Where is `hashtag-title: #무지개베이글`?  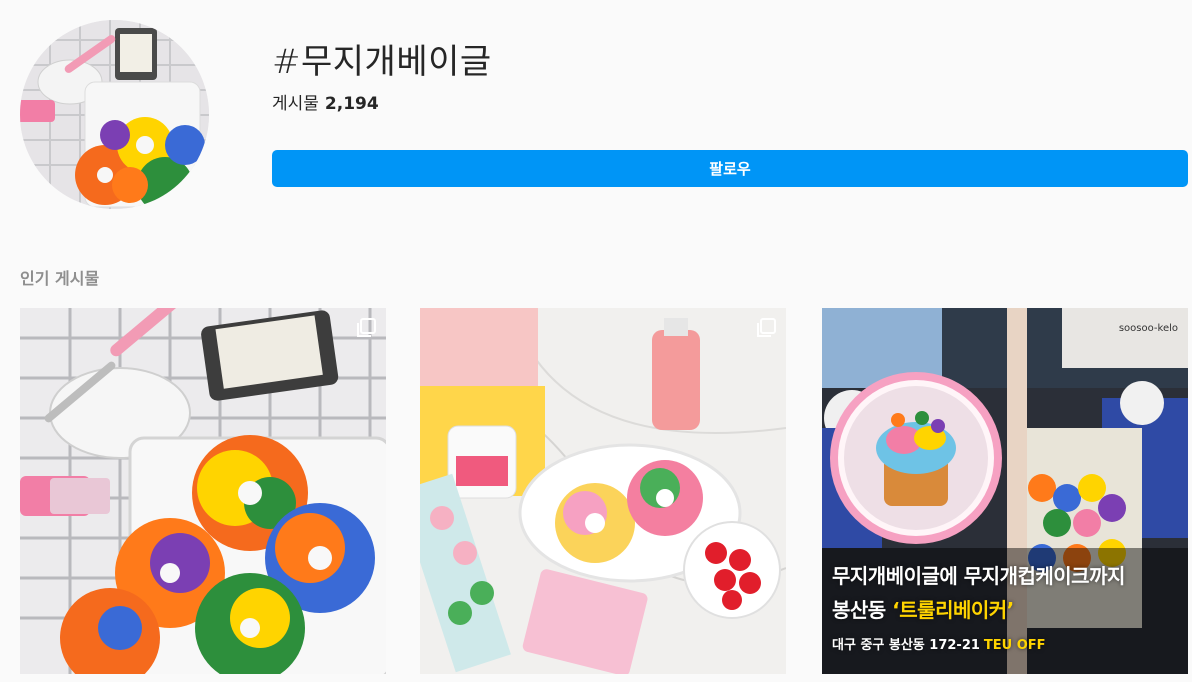 hashtag-title: #무지개베이글 is located at coordinates (382, 62).